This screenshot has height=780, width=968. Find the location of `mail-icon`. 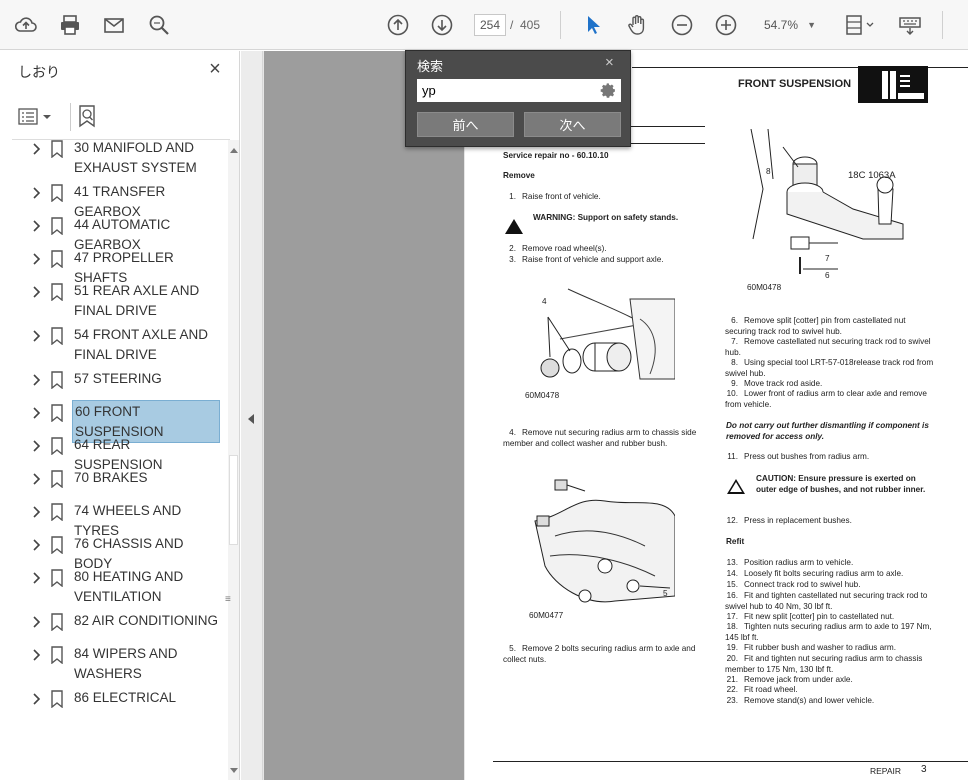

mail-icon is located at coordinates (114, 25).